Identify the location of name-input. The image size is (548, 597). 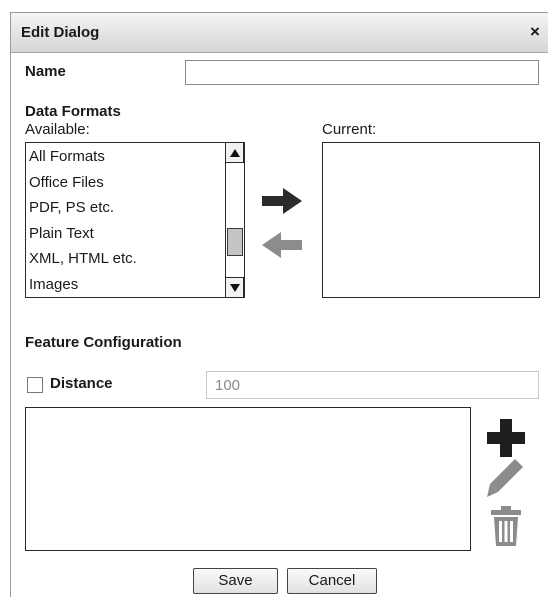
(362, 72).